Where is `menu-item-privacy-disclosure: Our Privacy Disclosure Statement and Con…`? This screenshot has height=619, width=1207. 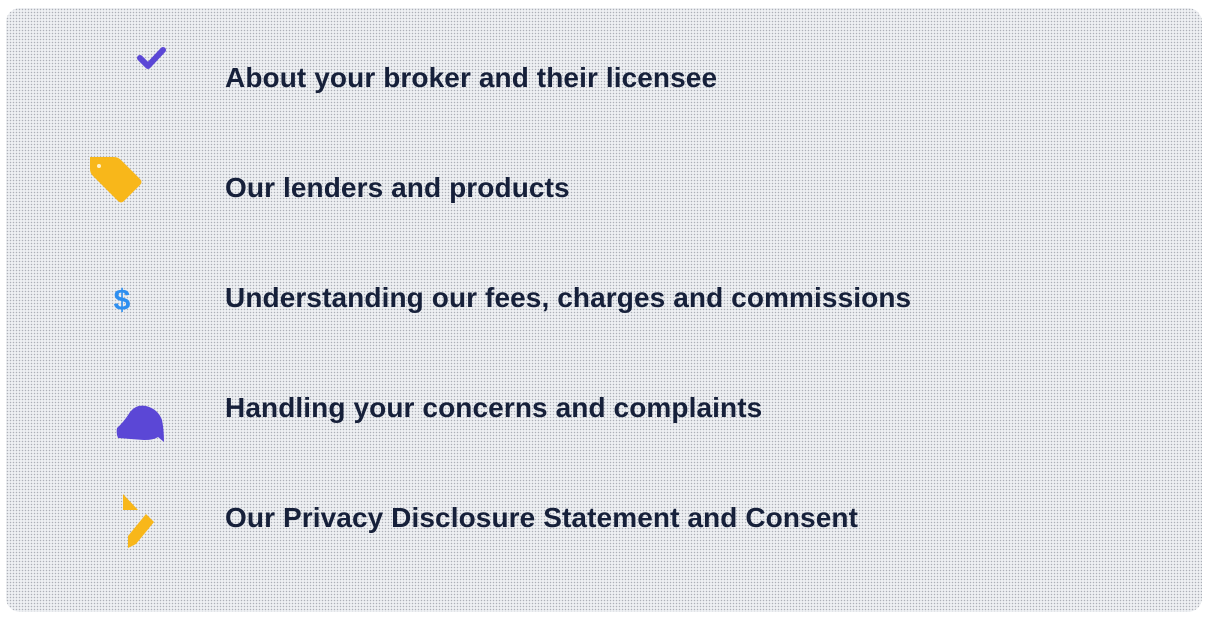 menu-item-privacy-disclosure: Our Privacy Disclosure Statement and Con… is located at coordinates (604, 518).